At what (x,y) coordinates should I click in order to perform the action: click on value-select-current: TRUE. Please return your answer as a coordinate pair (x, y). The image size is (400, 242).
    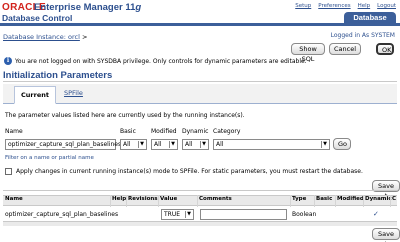
    Looking at the image, I should click on (172, 214).